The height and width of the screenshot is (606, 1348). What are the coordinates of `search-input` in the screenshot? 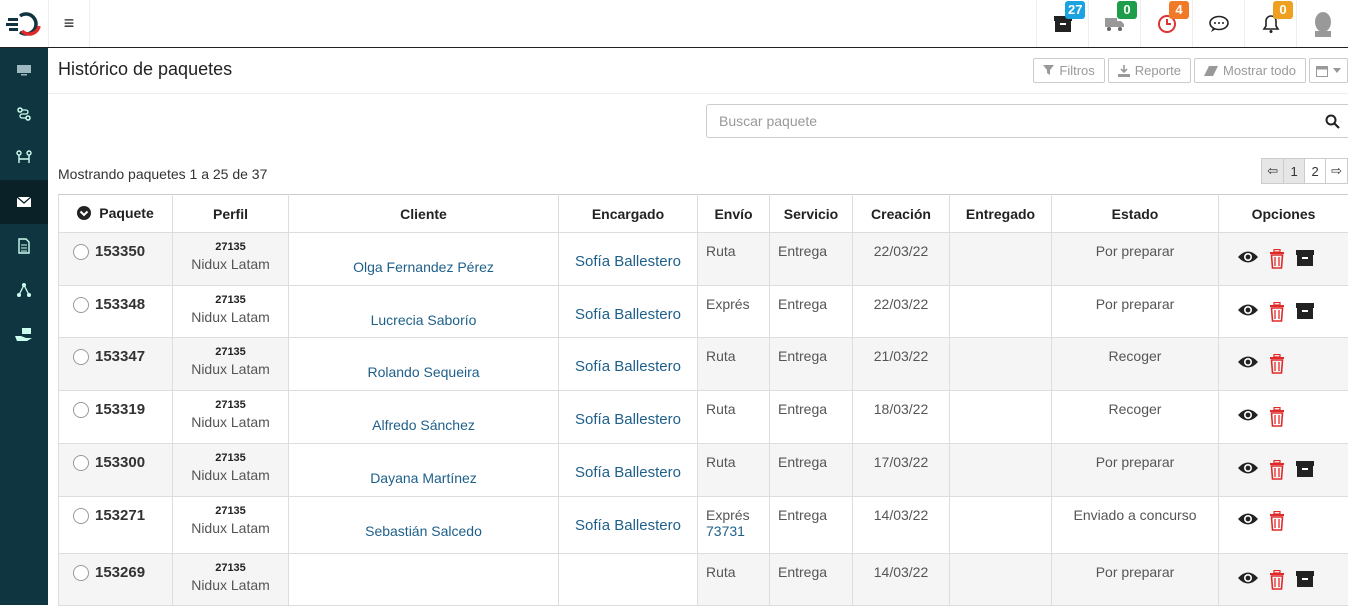 It's located at (1007, 121).